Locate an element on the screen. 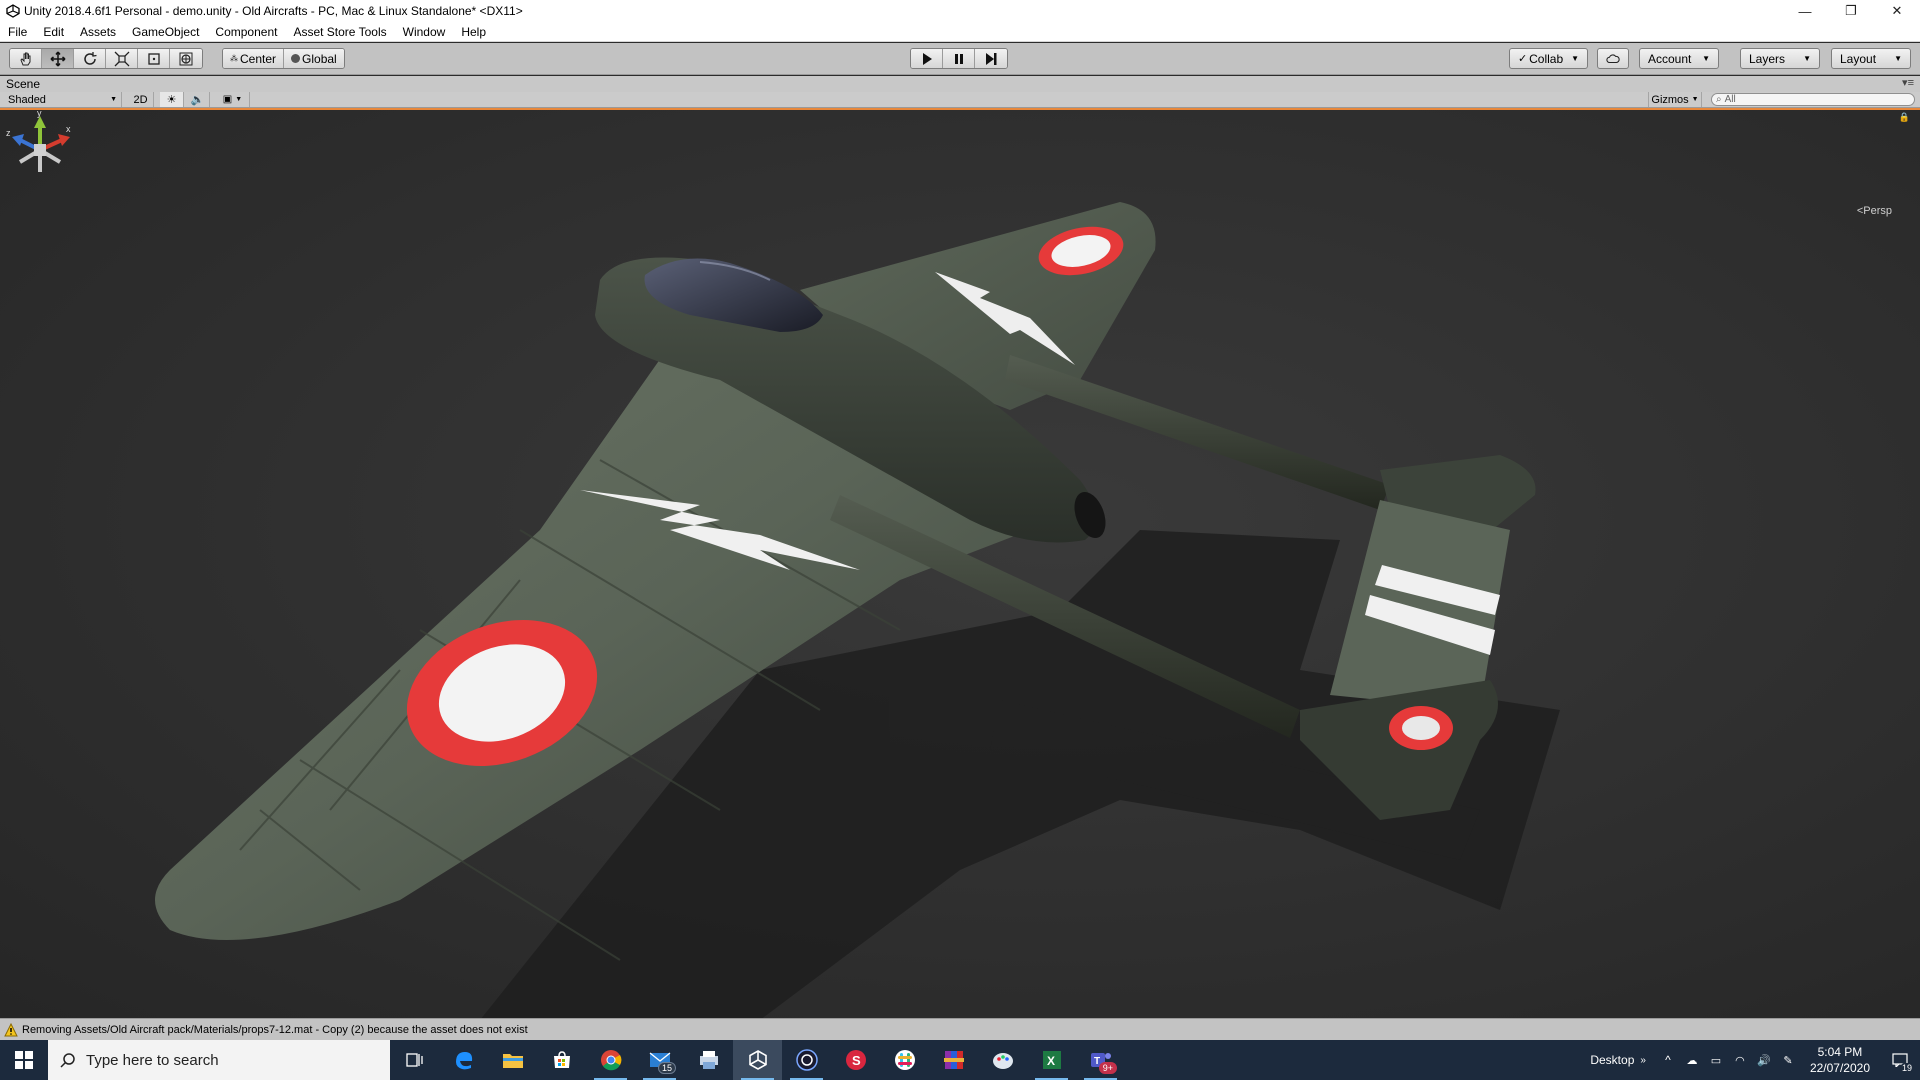 This screenshot has width=1920, height=1080. substance-icon: S is located at coordinates (855, 1060).